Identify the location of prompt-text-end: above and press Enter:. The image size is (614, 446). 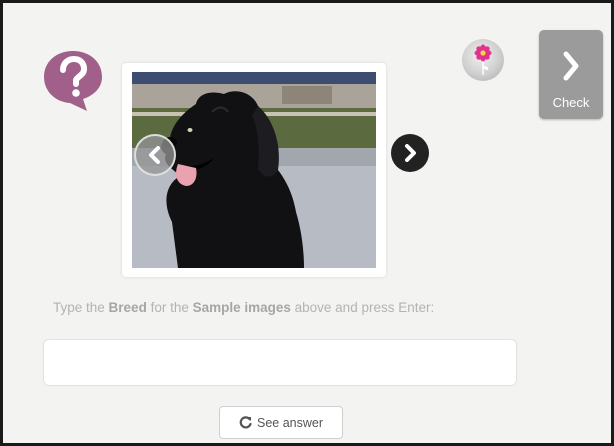
(362, 307).